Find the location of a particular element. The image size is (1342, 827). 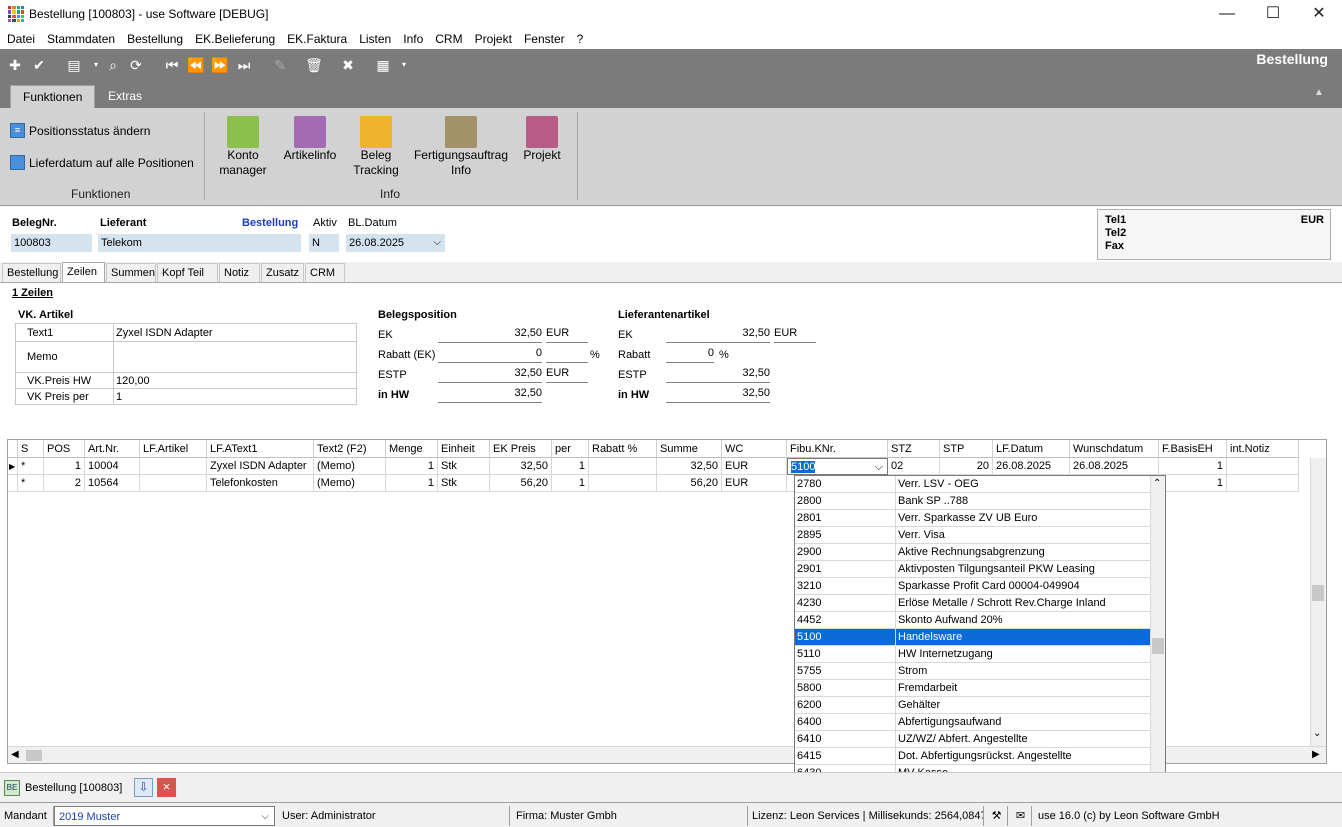

grid-cell-summe: 32,50 is located at coordinates (689, 466).